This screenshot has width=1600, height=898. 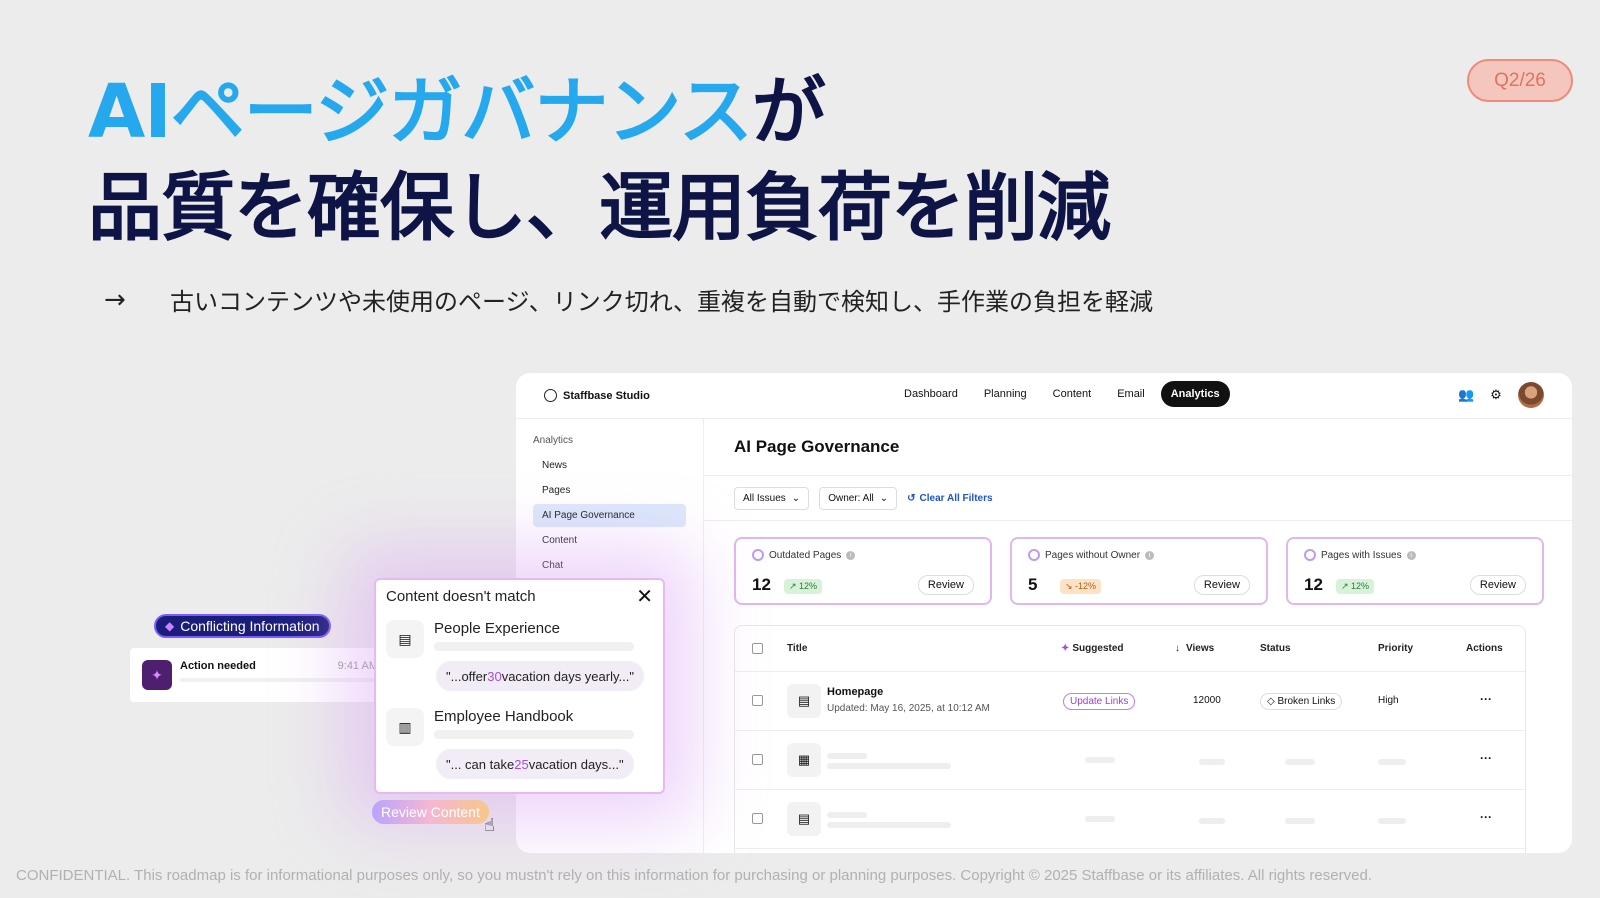 What do you see at coordinates (467, 676) in the screenshot?
I see `quote-text: "...offer` at bounding box center [467, 676].